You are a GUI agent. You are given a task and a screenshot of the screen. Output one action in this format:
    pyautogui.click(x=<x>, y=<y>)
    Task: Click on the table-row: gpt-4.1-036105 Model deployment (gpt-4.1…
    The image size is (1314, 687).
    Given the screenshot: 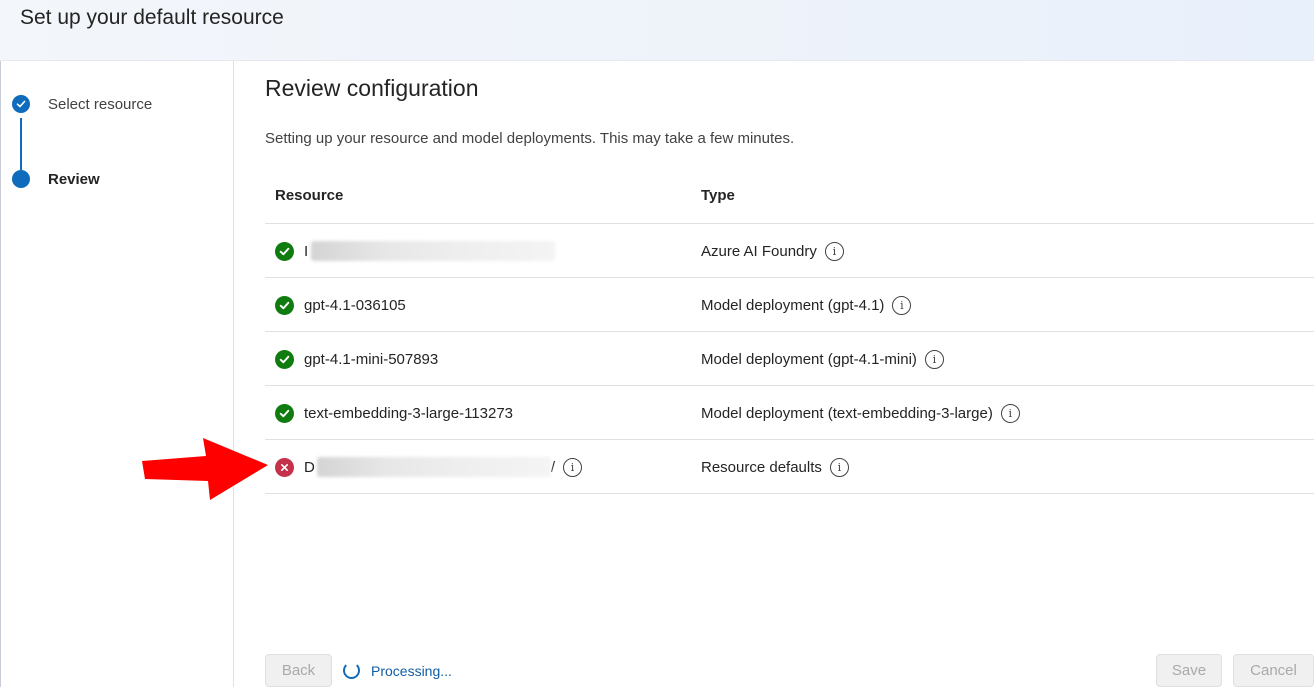 What is the action you would take?
    pyautogui.click(x=789, y=305)
    